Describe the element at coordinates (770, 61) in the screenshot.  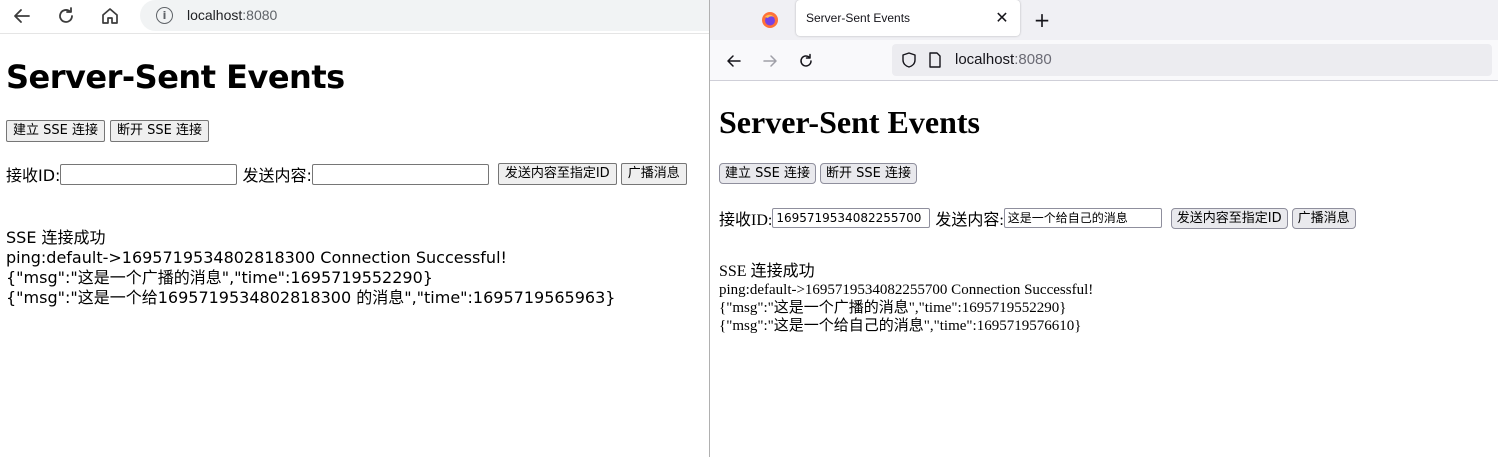
I see `forward-icon` at that location.